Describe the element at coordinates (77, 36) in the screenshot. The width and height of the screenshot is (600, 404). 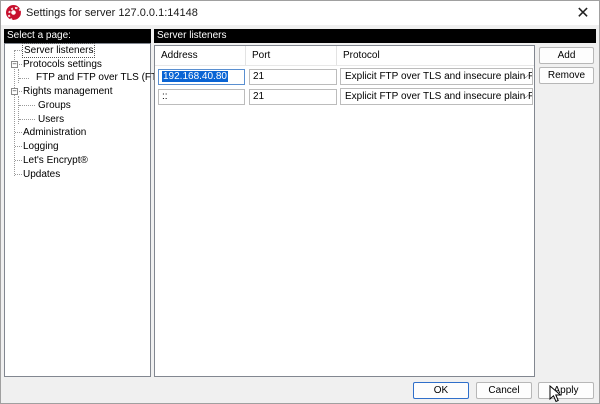
I see `page-selector-header: Select a page:` at that location.